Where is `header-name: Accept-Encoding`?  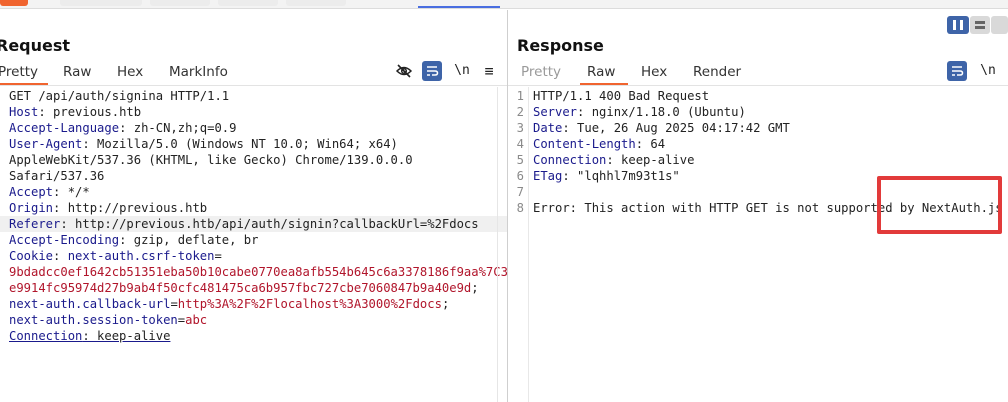 header-name: Accept-Encoding is located at coordinates (64, 240).